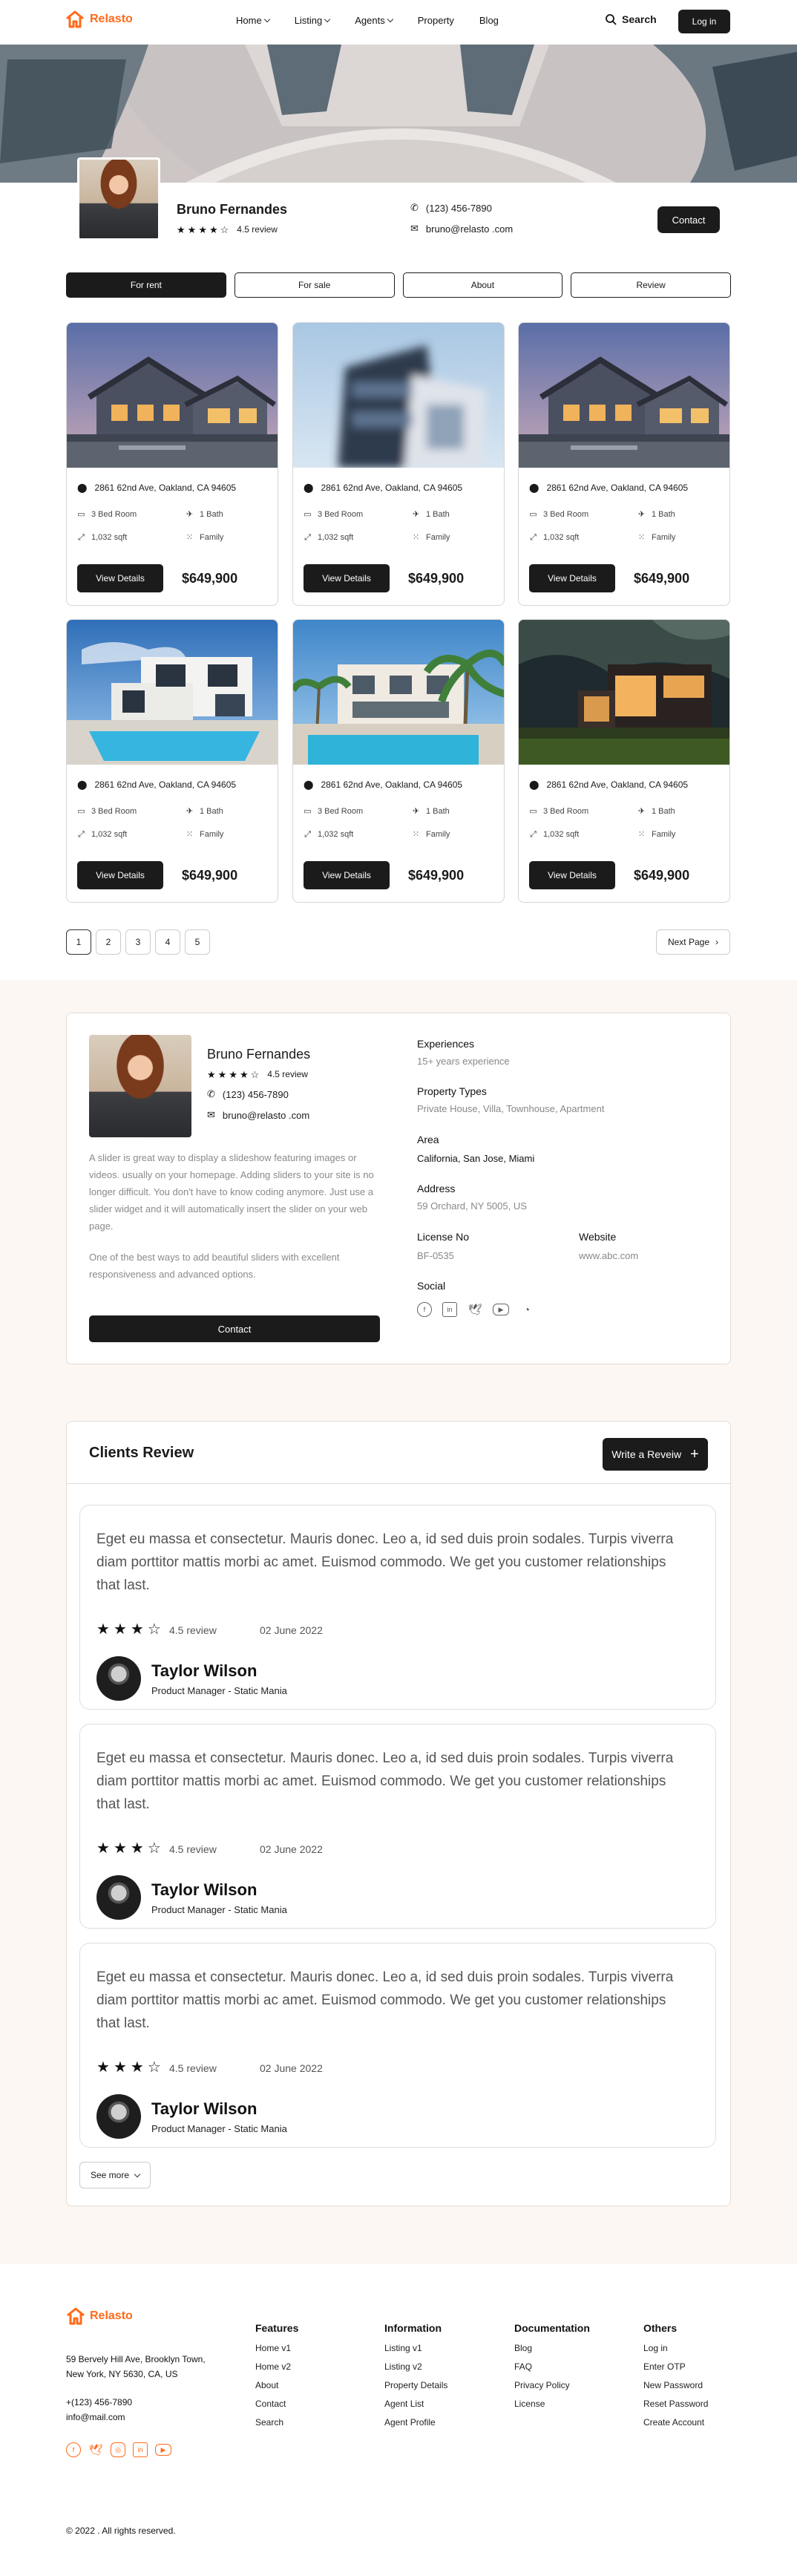  I want to click on reviewer-name: Taylor Wilson, so click(204, 1889).